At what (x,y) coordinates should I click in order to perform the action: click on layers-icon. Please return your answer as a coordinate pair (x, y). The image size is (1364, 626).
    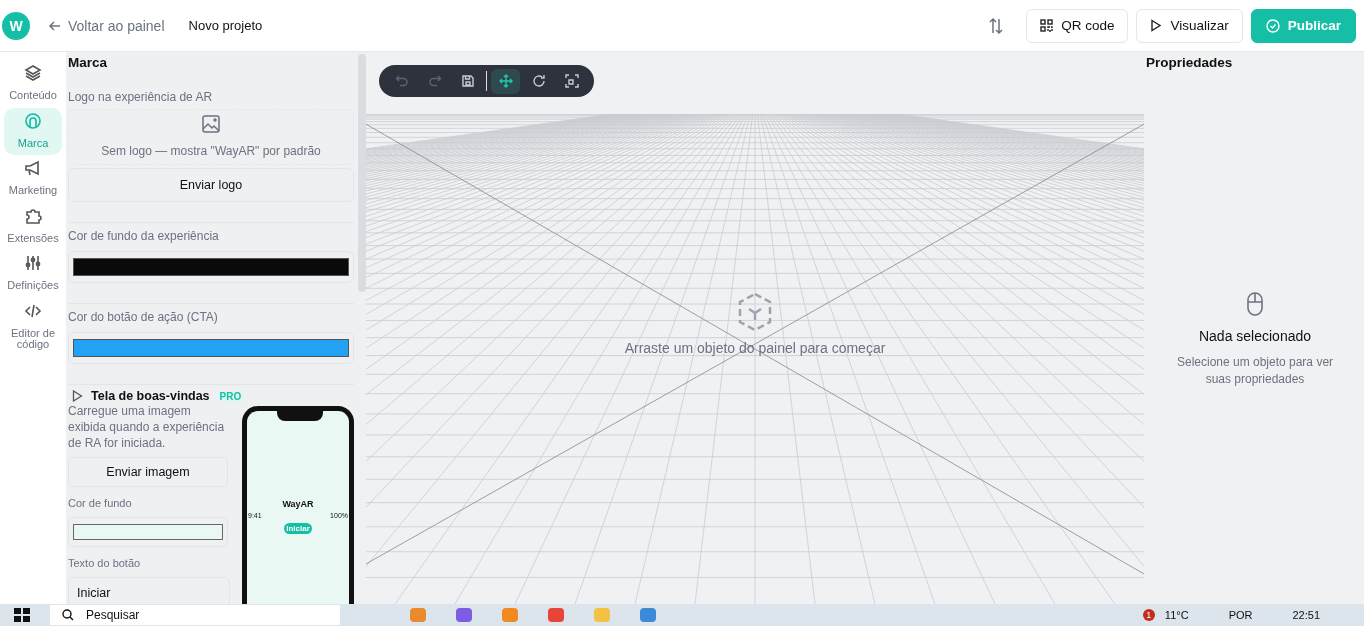
    Looking at the image, I should click on (33, 73).